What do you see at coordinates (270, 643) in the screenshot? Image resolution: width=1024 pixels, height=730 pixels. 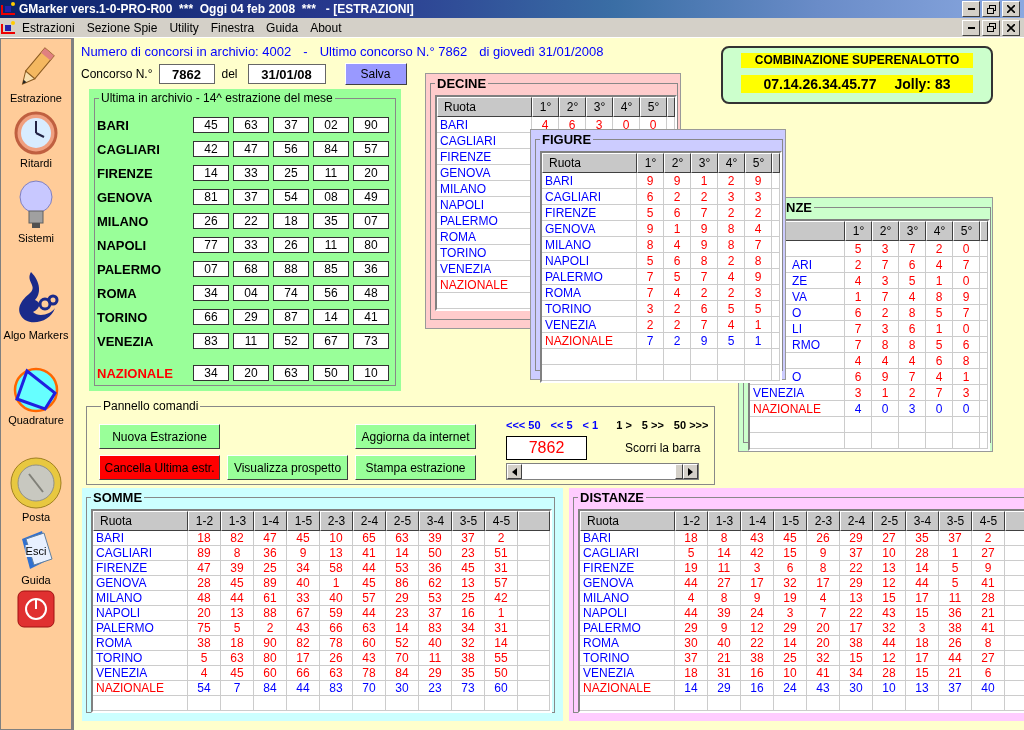 I see `table-cell: 90` at bounding box center [270, 643].